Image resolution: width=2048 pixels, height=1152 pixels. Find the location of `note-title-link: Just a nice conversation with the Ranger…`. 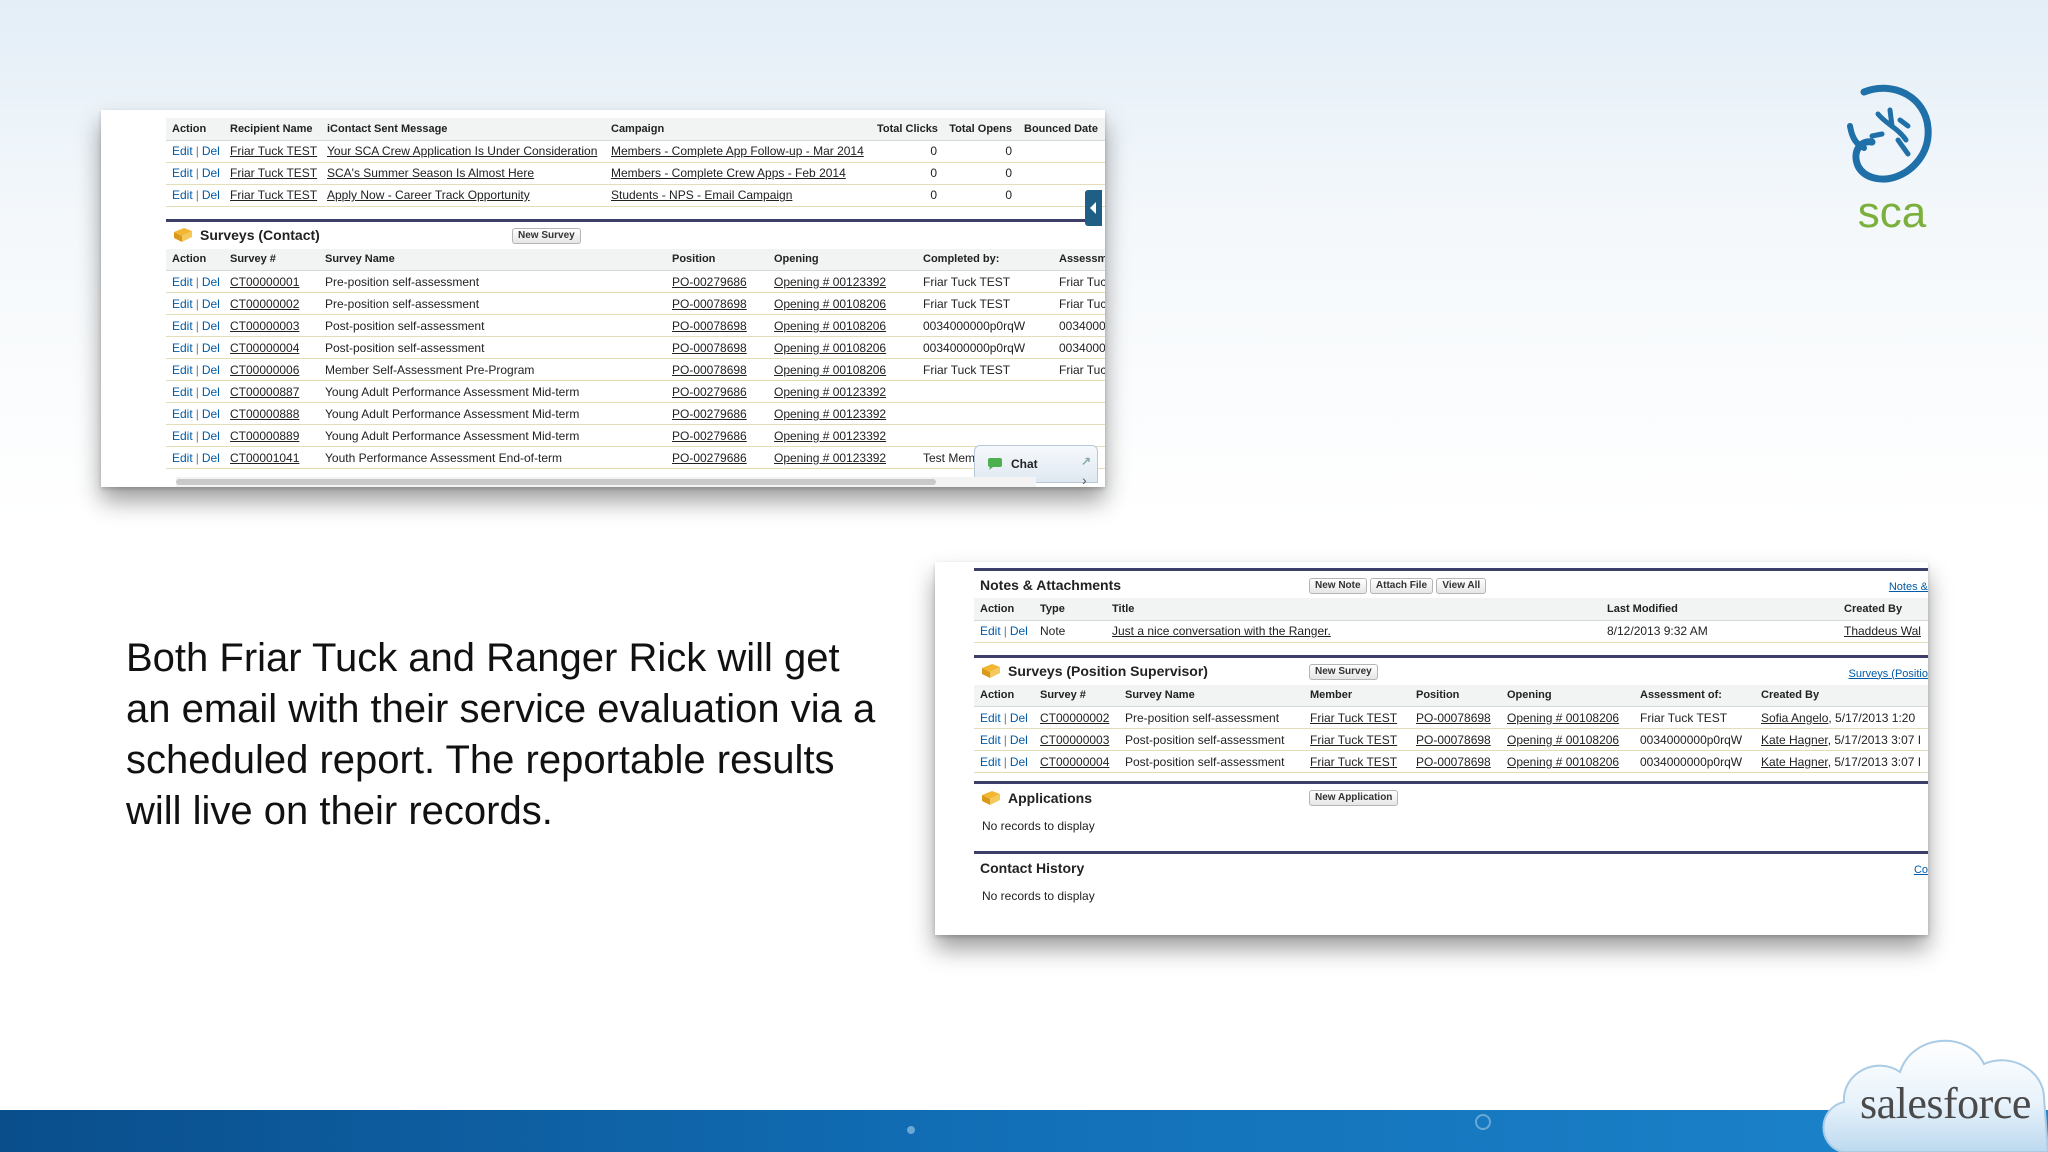

note-title-link: Just a nice conversation with the Ranger… is located at coordinates (1221, 631).